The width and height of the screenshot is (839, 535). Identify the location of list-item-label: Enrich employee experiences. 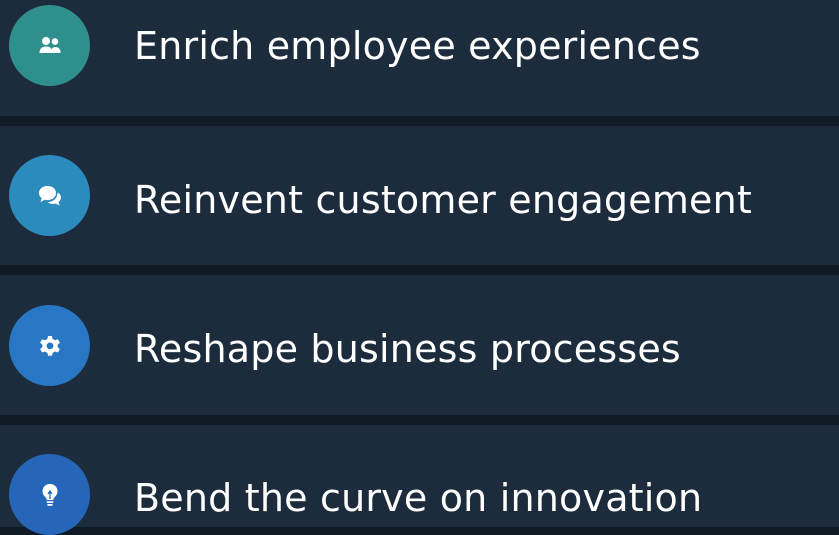
(417, 46).